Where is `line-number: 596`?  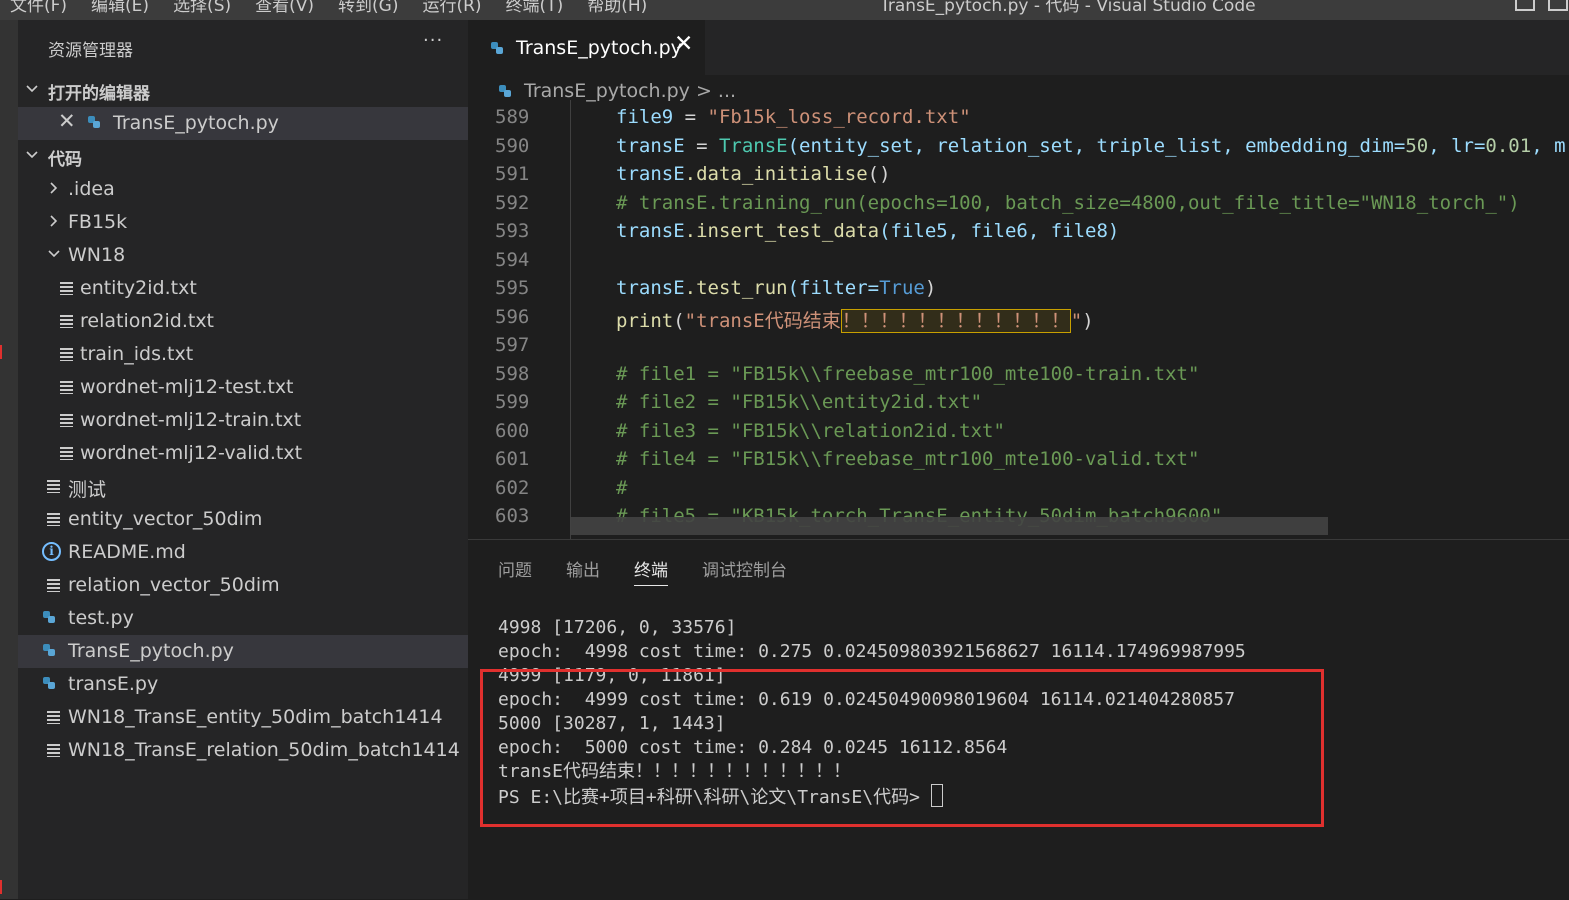
line-number: 596 is located at coordinates (512, 317).